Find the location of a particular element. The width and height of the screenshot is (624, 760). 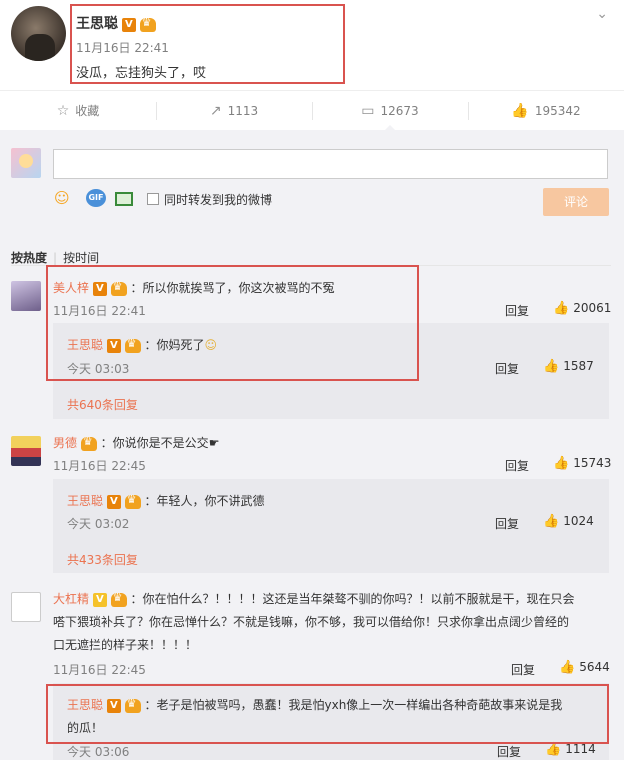

more-replies-link: 共640条回复 is located at coordinates (102, 404).